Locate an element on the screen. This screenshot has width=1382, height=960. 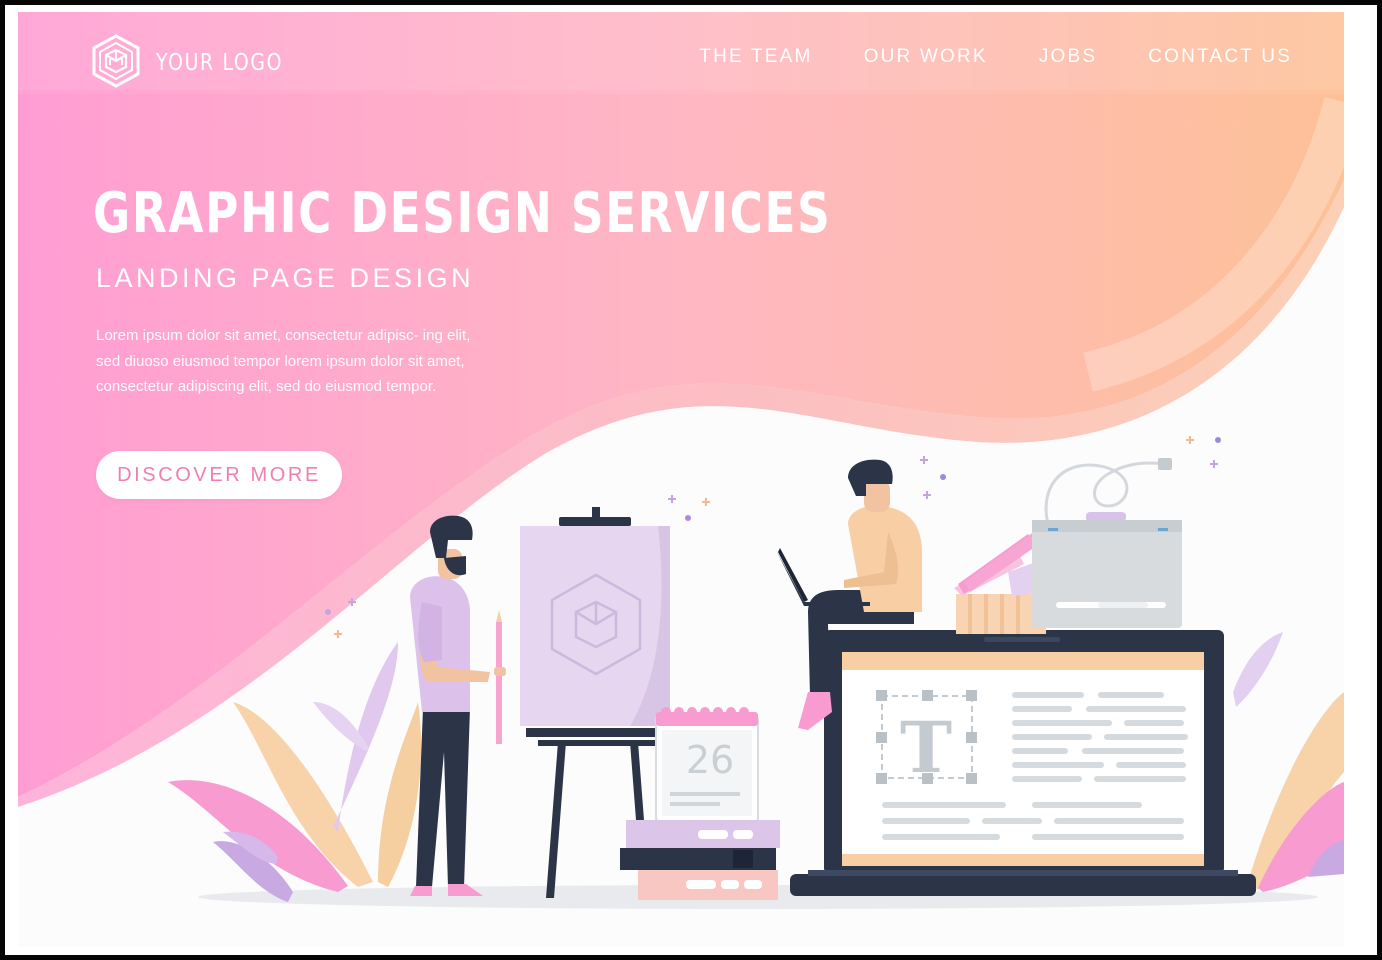
text-tool-glyph: T is located at coordinates (926, 747).